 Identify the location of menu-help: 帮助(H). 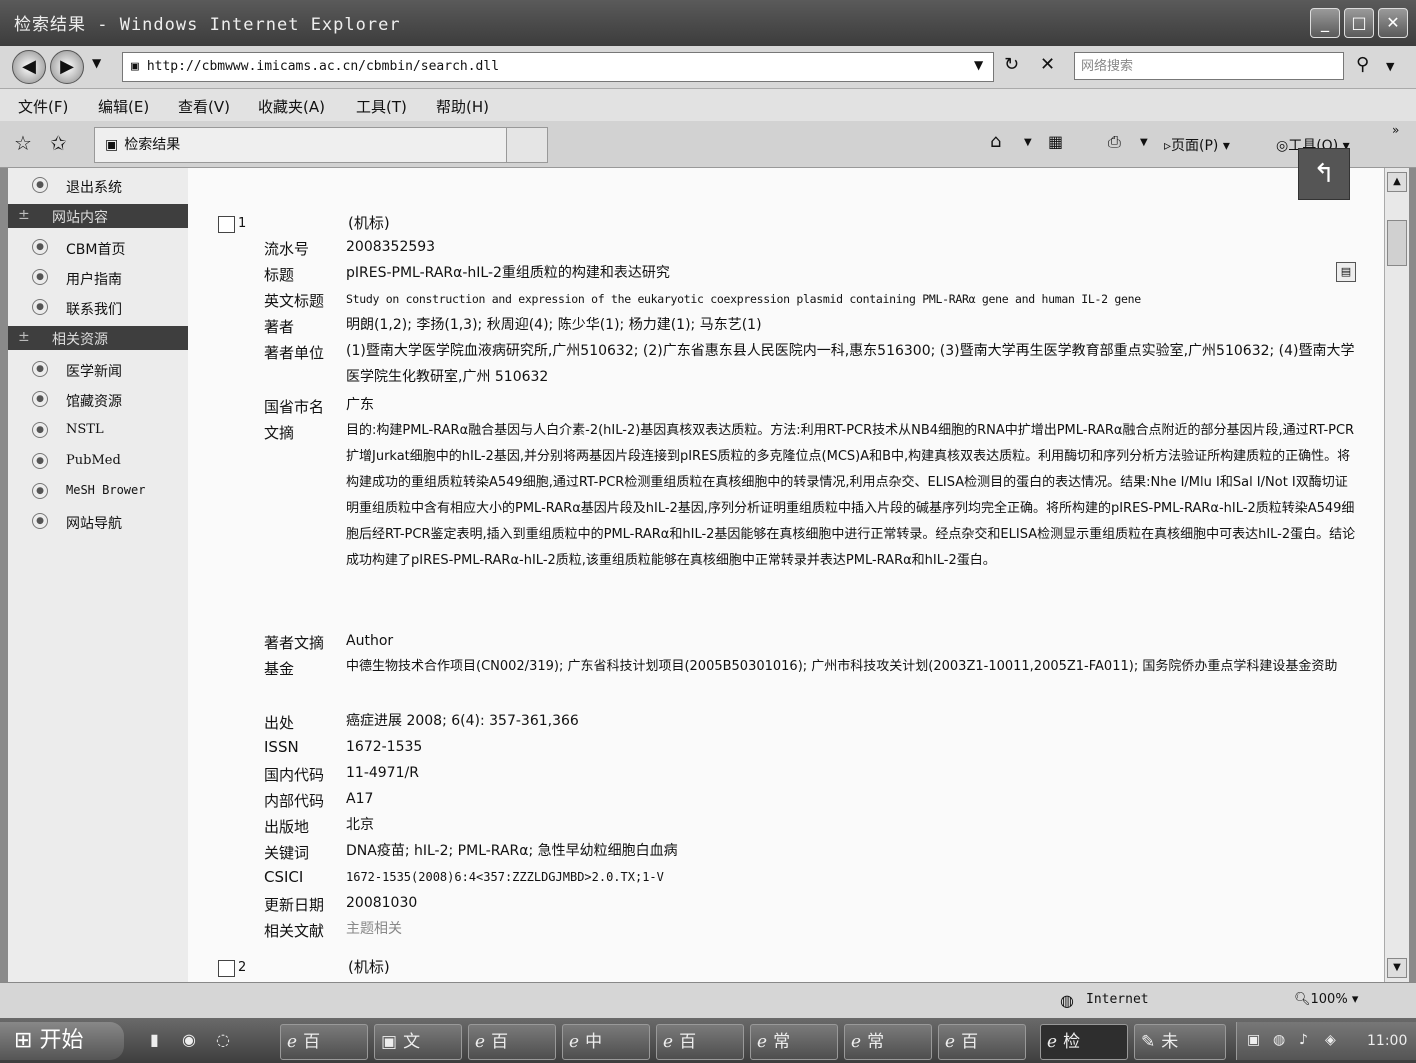
(462, 106).